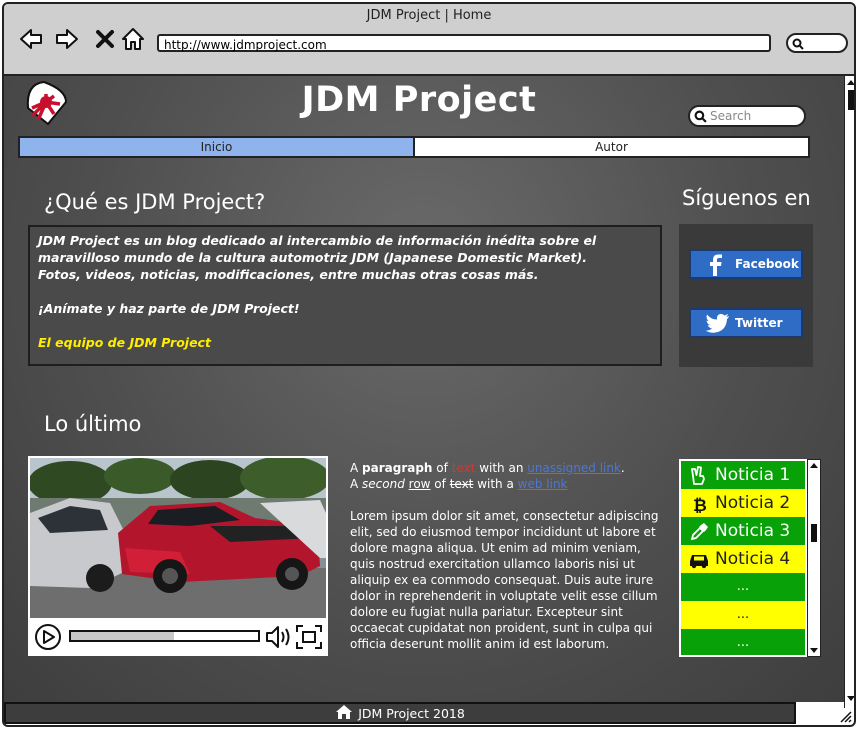 This screenshot has height=729, width=858. Describe the element at coordinates (105, 39) in the screenshot. I see `close-x-icon` at that location.